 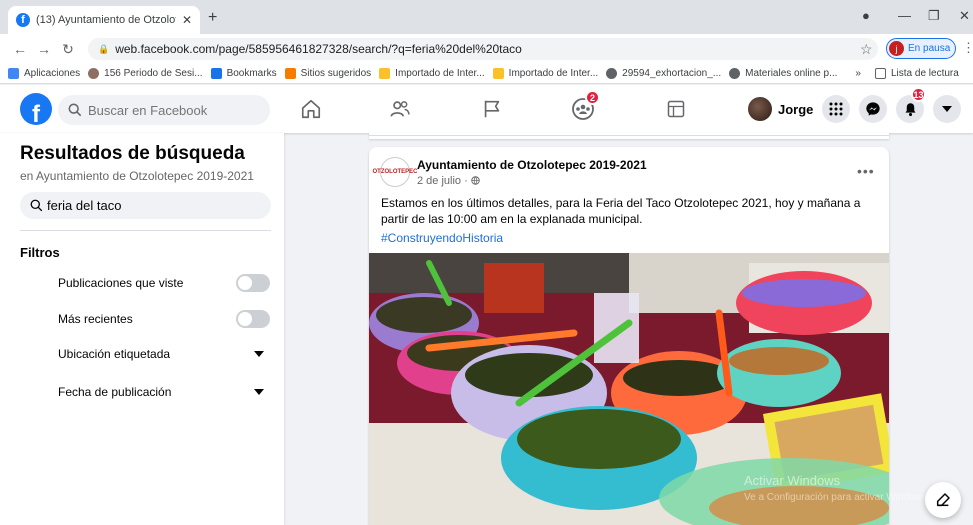 I want to click on most-recent-toggle, so click(x=253, y=319).